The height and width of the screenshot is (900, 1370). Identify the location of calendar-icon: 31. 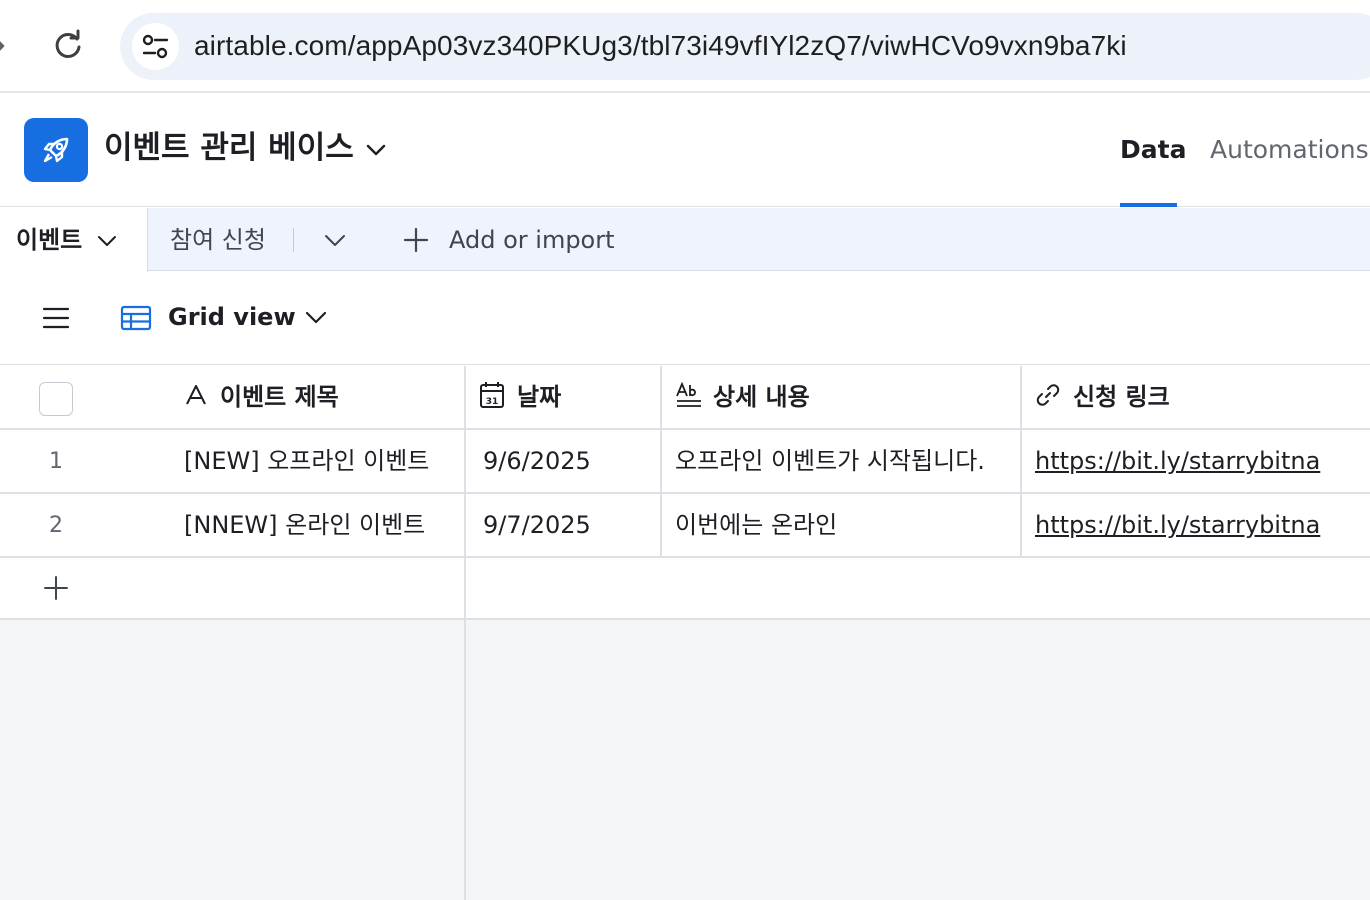
(492, 397).